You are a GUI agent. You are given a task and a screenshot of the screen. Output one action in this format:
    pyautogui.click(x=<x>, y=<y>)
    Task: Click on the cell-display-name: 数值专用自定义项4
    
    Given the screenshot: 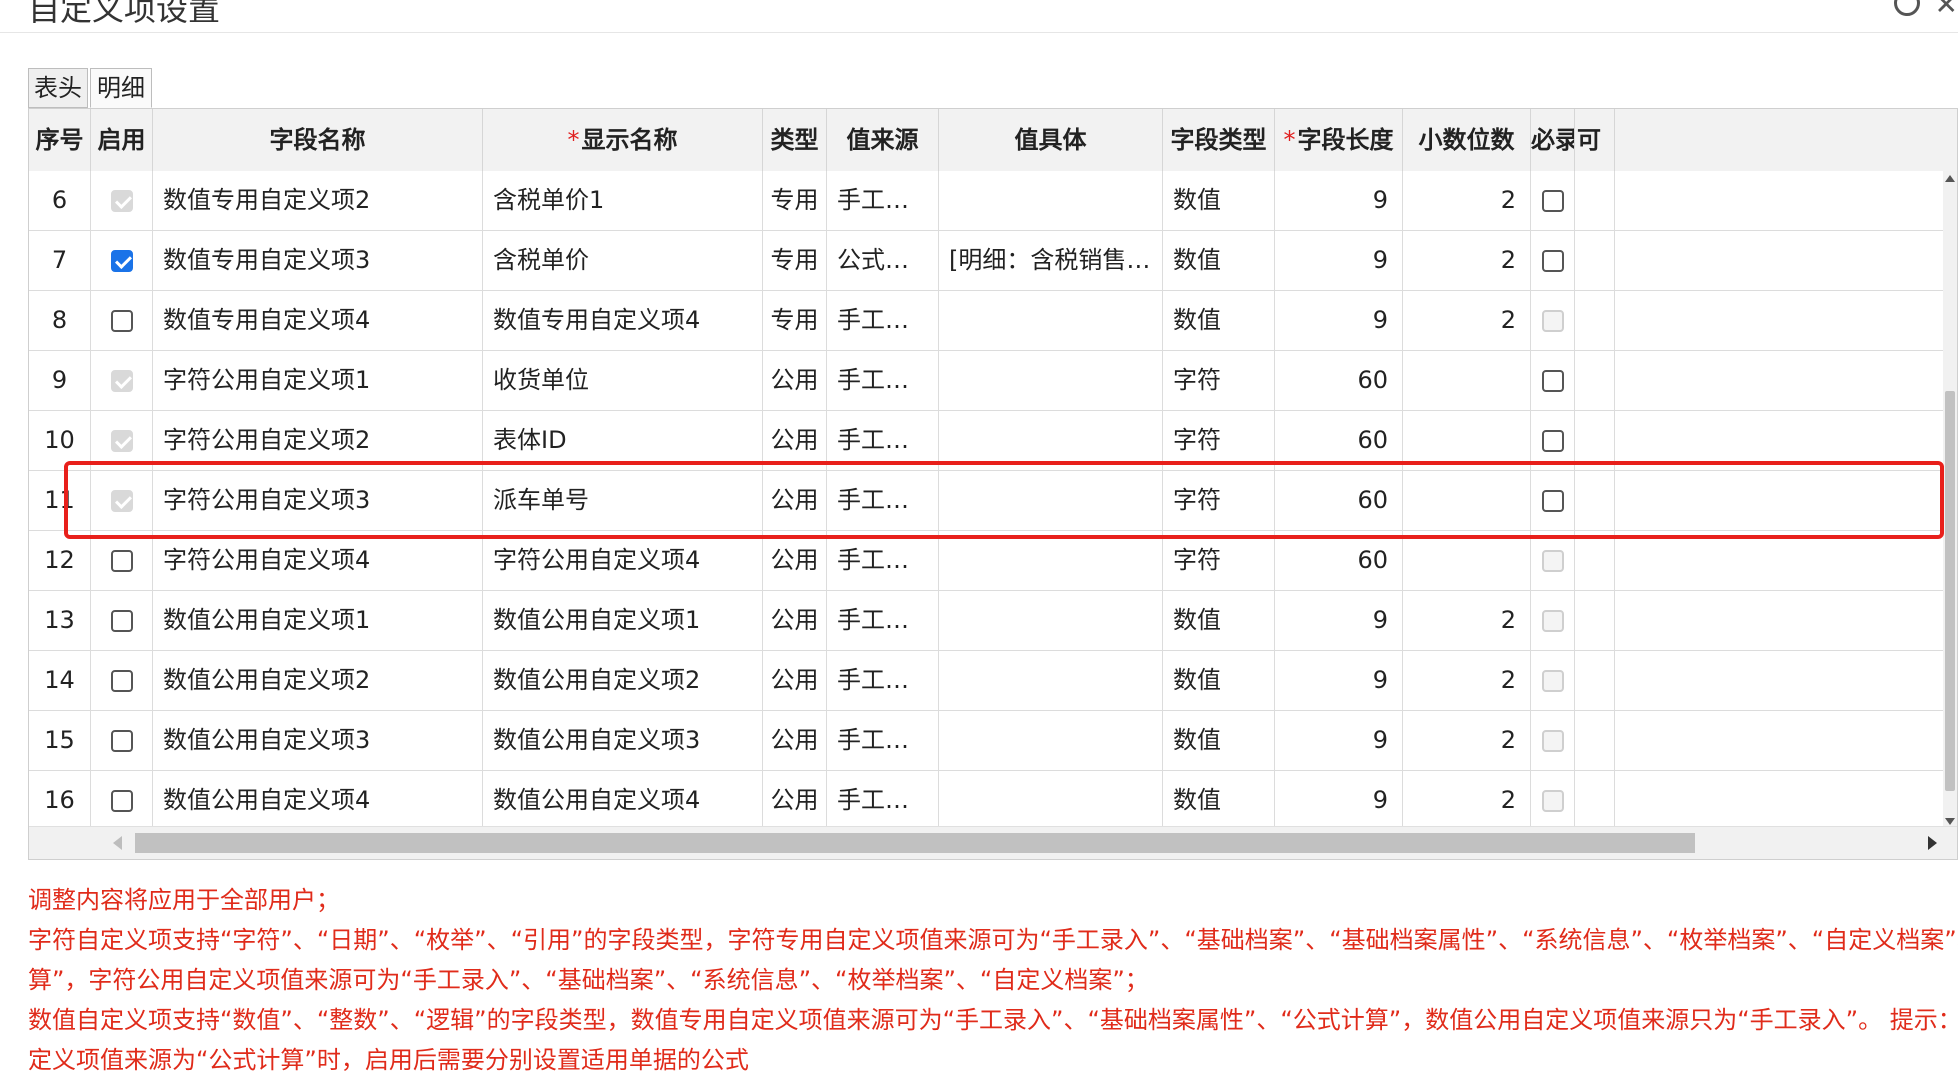 What is the action you would take?
    pyautogui.click(x=623, y=320)
    